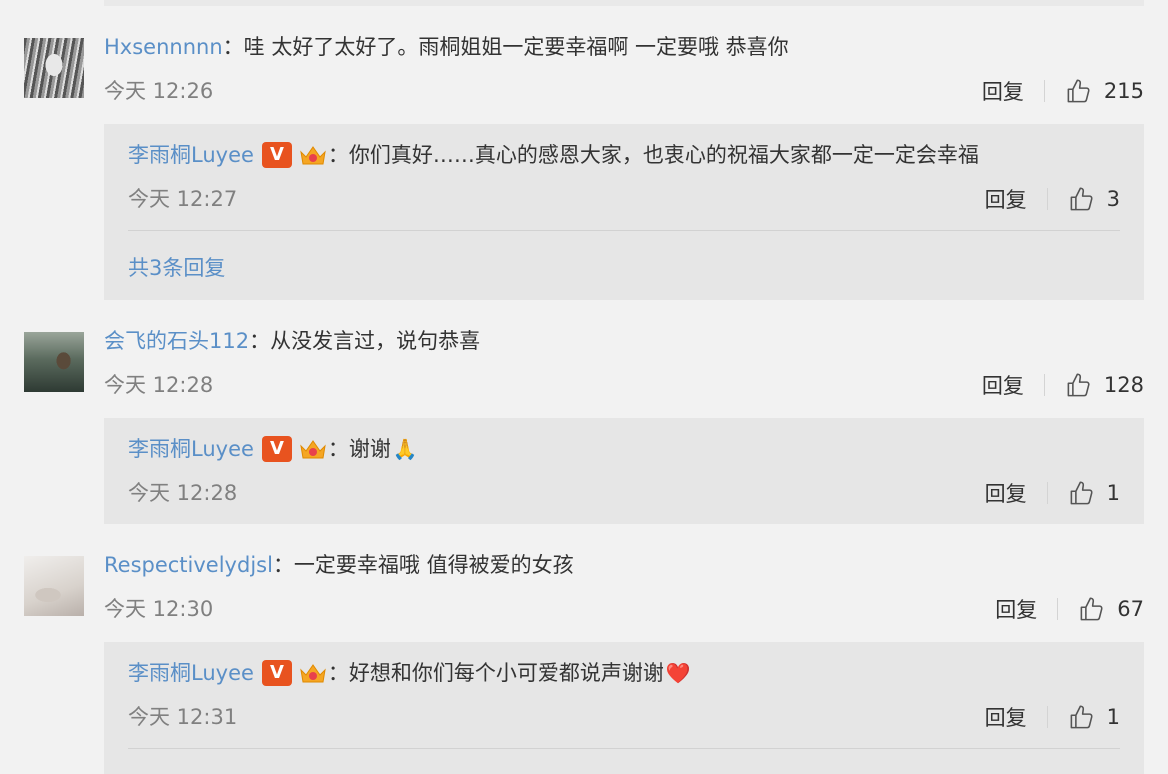 The height and width of the screenshot is (774, 1168). What do you see at coordinates (1123, 91) in the screenshot?
I see `like-count: 215` at bounding box center [1123, 91].